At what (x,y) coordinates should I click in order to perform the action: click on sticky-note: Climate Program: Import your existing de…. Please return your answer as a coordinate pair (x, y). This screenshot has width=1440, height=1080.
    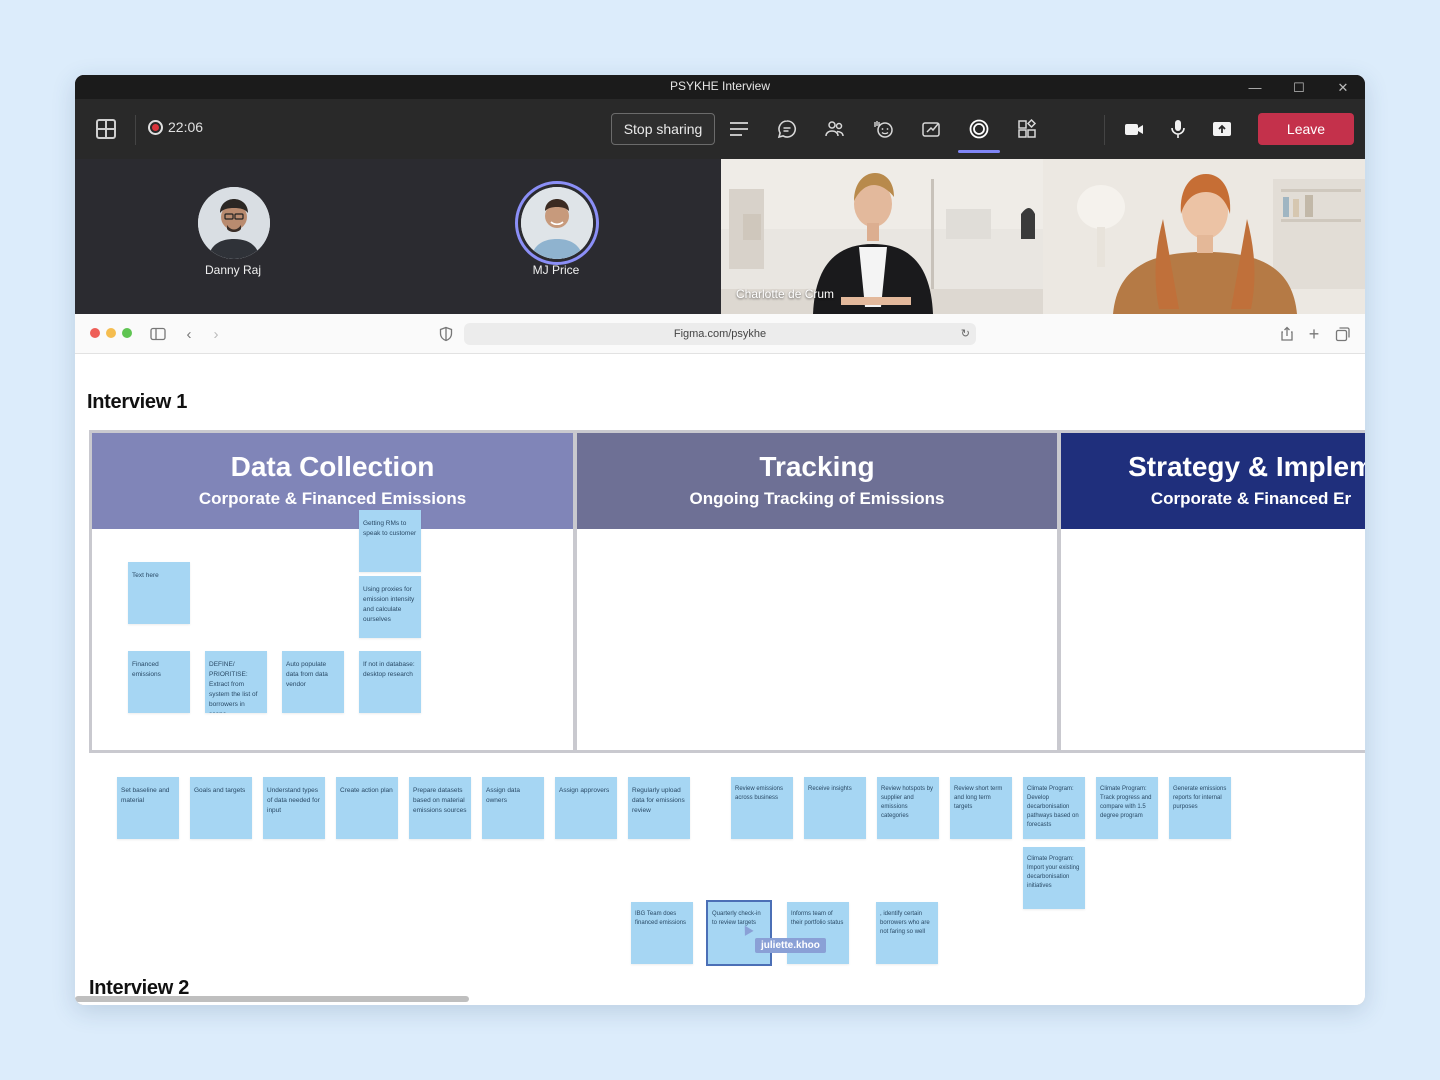
    Looking at the image, I should click on (1054, 878).